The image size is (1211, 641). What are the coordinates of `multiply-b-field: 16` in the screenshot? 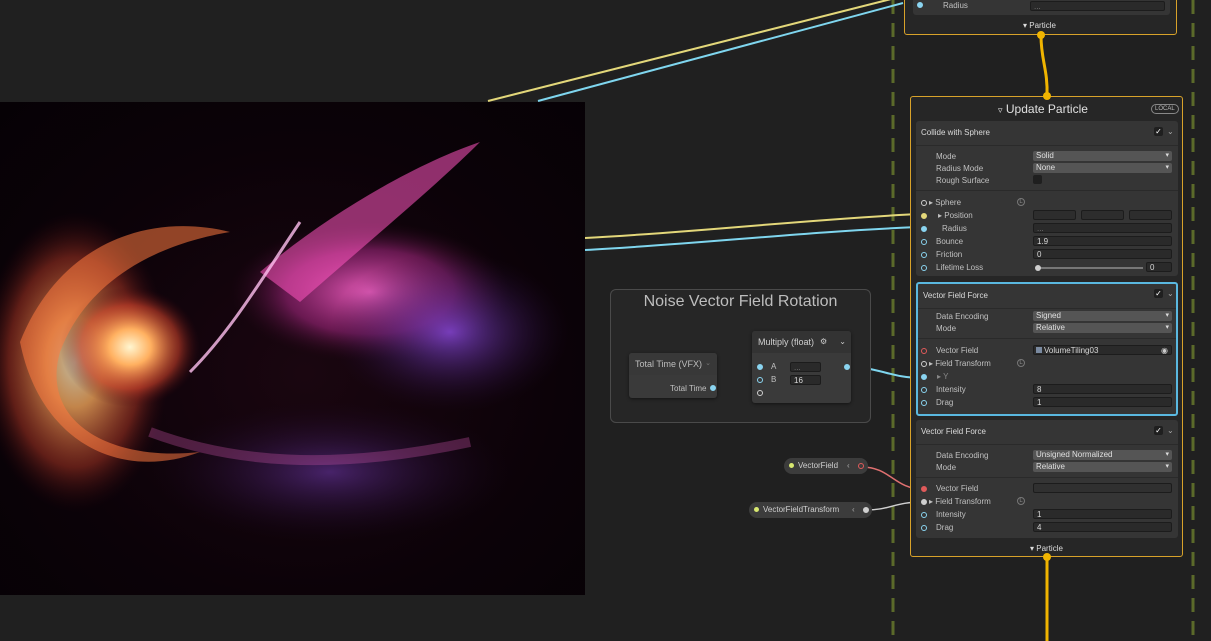 It's located at (805, 380).